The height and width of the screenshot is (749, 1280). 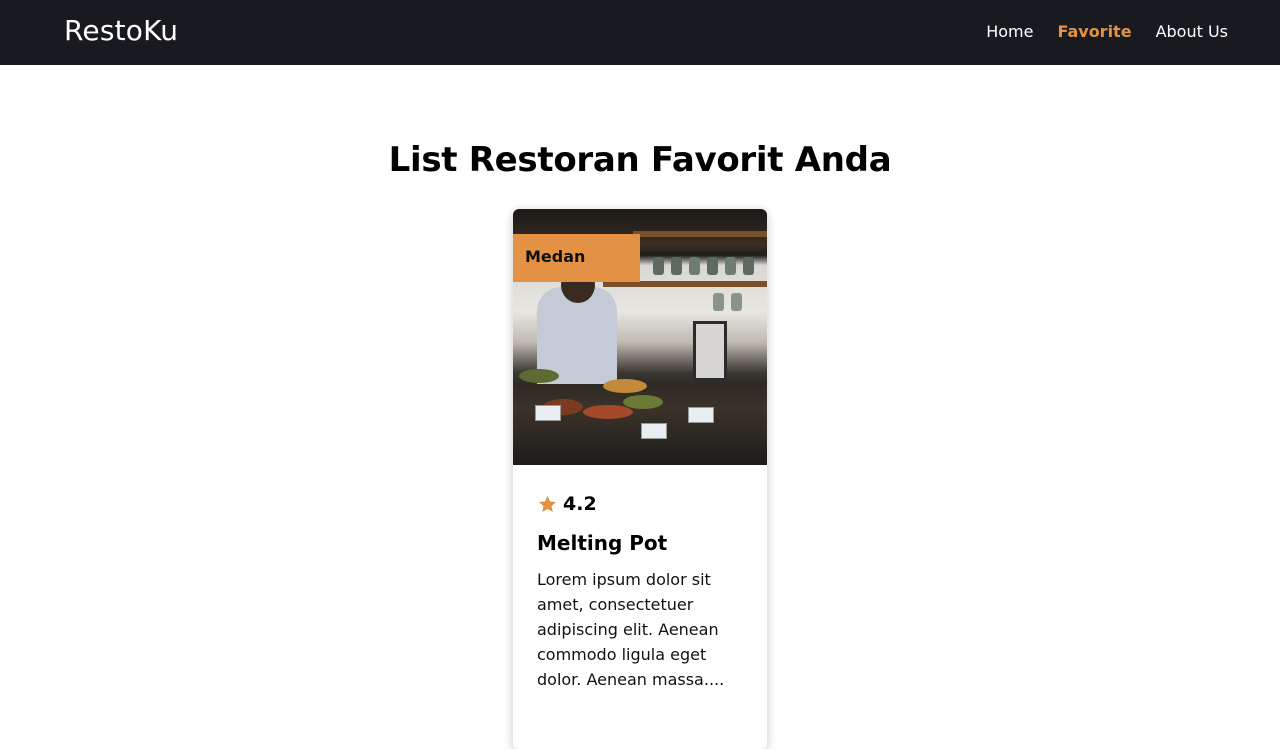 What do you see at coordinates (121, 30) in the screenshot?
I see `brand-logo: RestoKu` at bounding box center [121, 30].